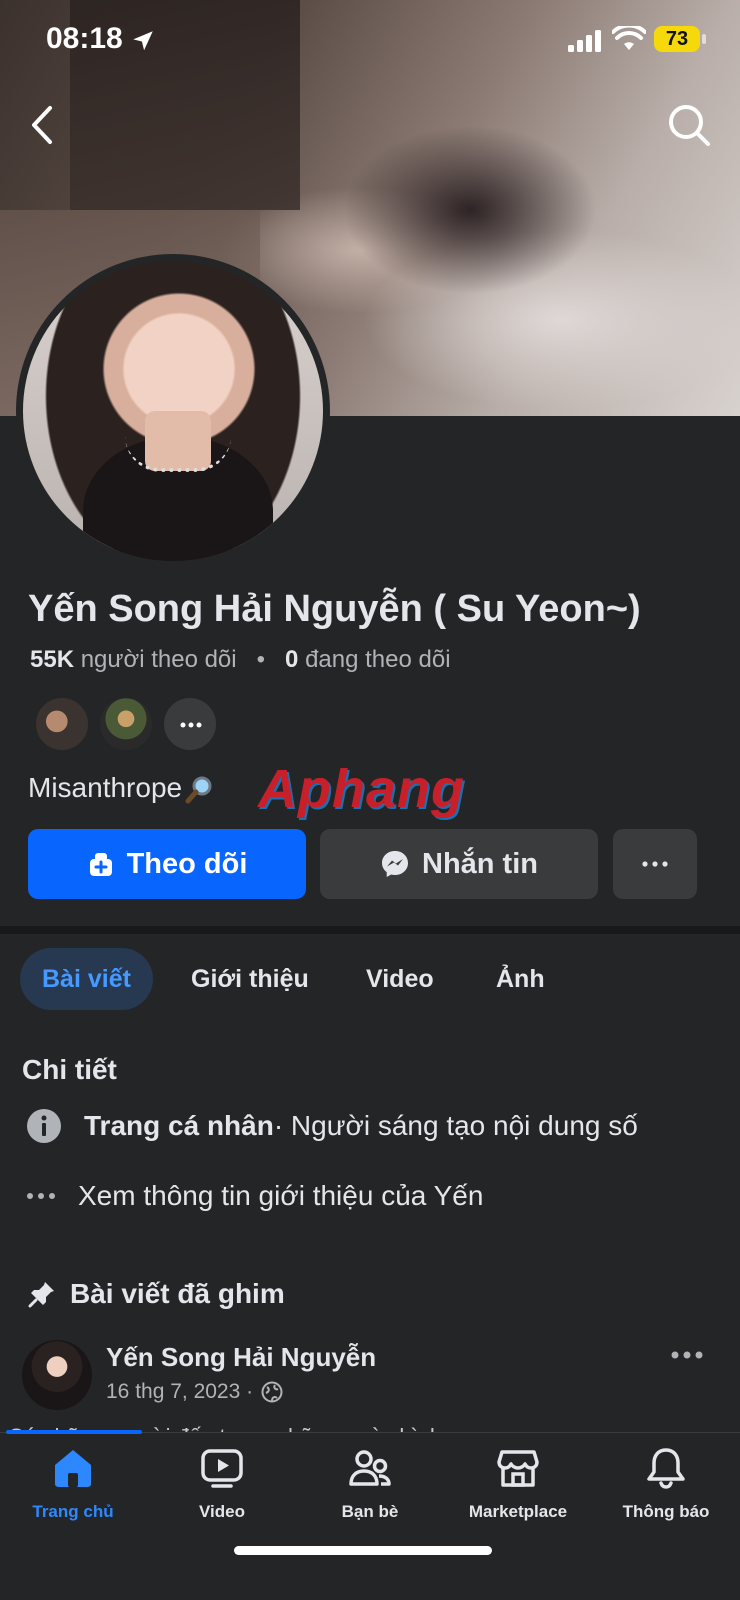 This screenshot has height=1600, width=740. I want to click on active-tab-indicator, so click(74, 1432).